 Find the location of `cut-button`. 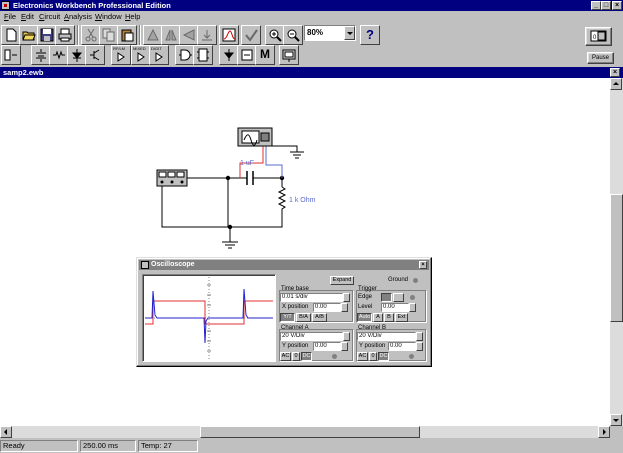

cut-button is located at coordinates (91, 35).